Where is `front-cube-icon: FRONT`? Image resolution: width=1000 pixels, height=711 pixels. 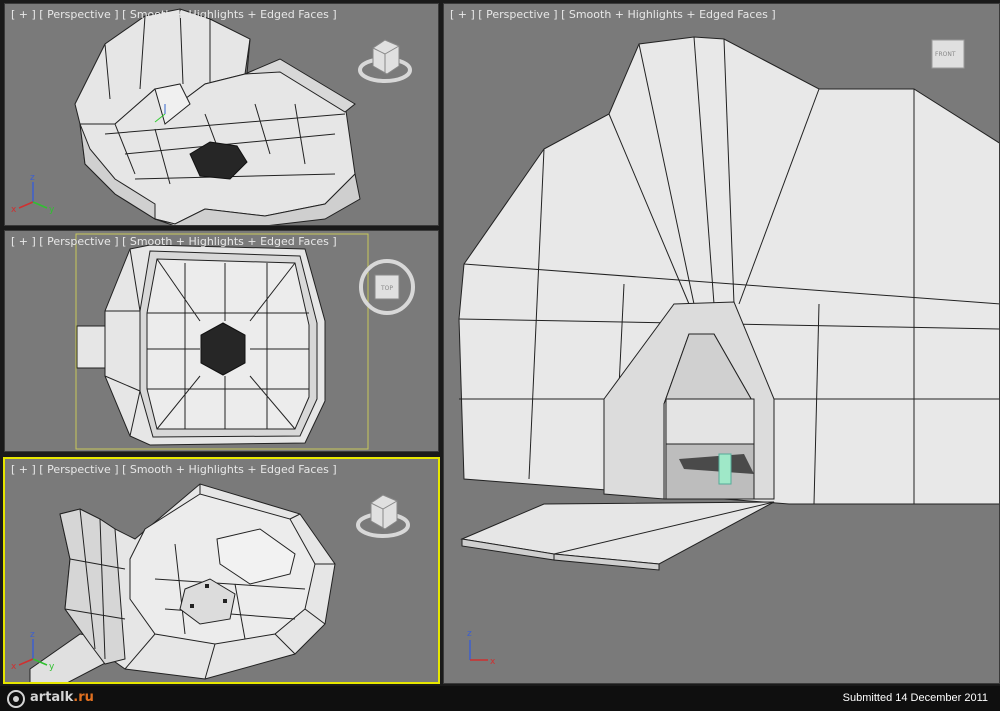 front-cube-icon: FRONT is located at coordinates (948, 54).